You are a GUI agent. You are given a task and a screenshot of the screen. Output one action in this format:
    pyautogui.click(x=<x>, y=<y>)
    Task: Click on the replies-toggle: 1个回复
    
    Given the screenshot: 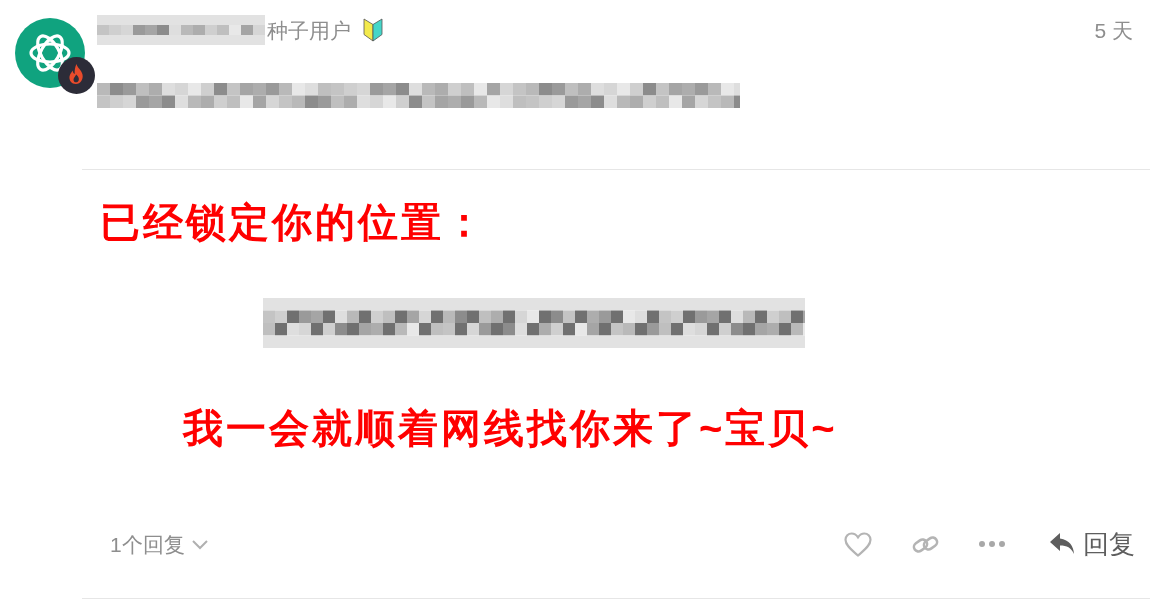 What is the action you would take?
    pyautogui.click(x=159, y=544)
    